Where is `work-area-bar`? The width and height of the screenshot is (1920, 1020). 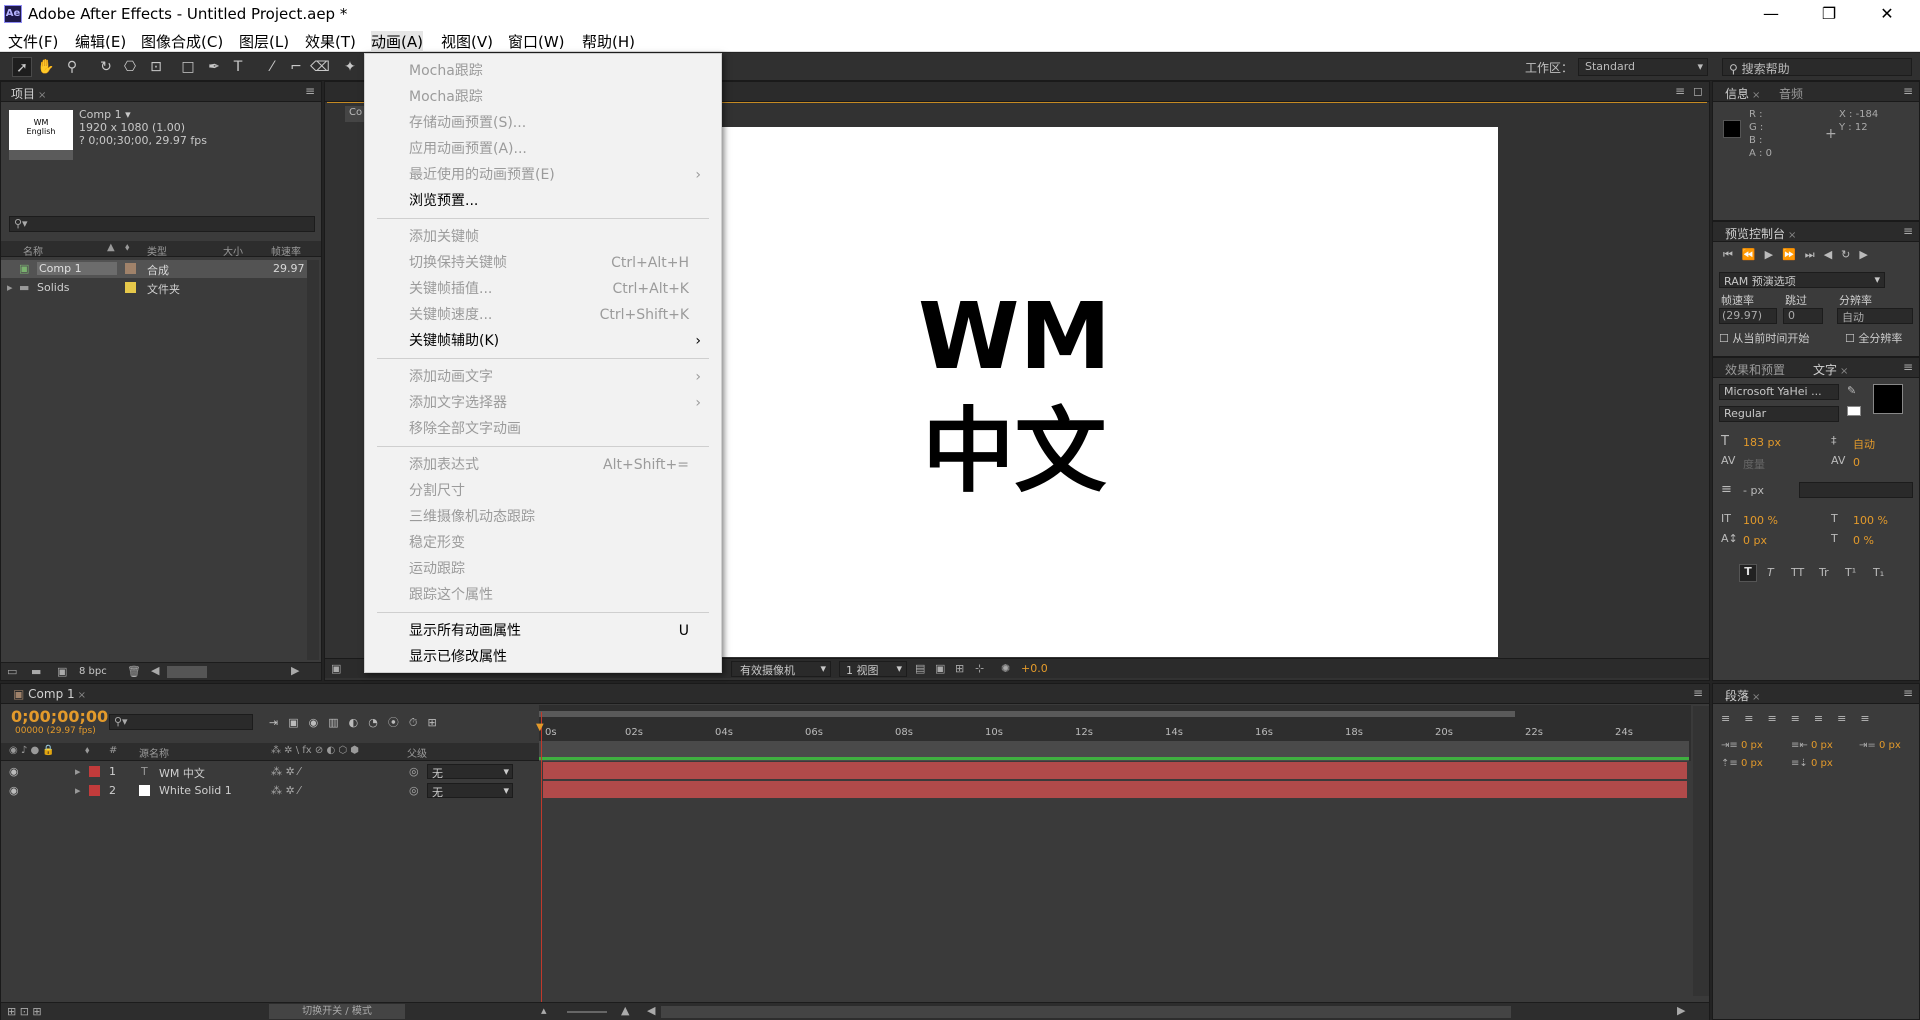
work-area-bar is located at coordinates (1027, 714).